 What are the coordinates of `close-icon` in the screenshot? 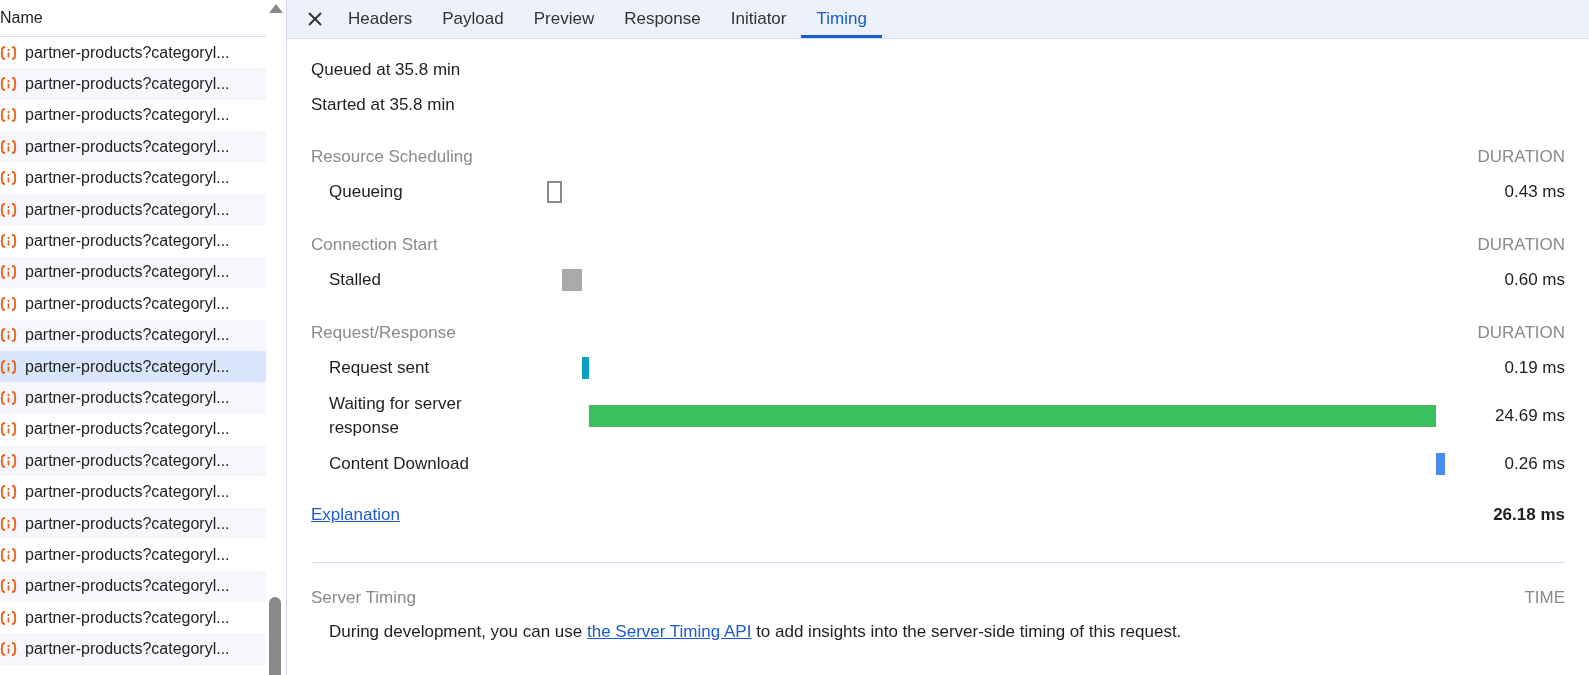 It's located at (315, 19).